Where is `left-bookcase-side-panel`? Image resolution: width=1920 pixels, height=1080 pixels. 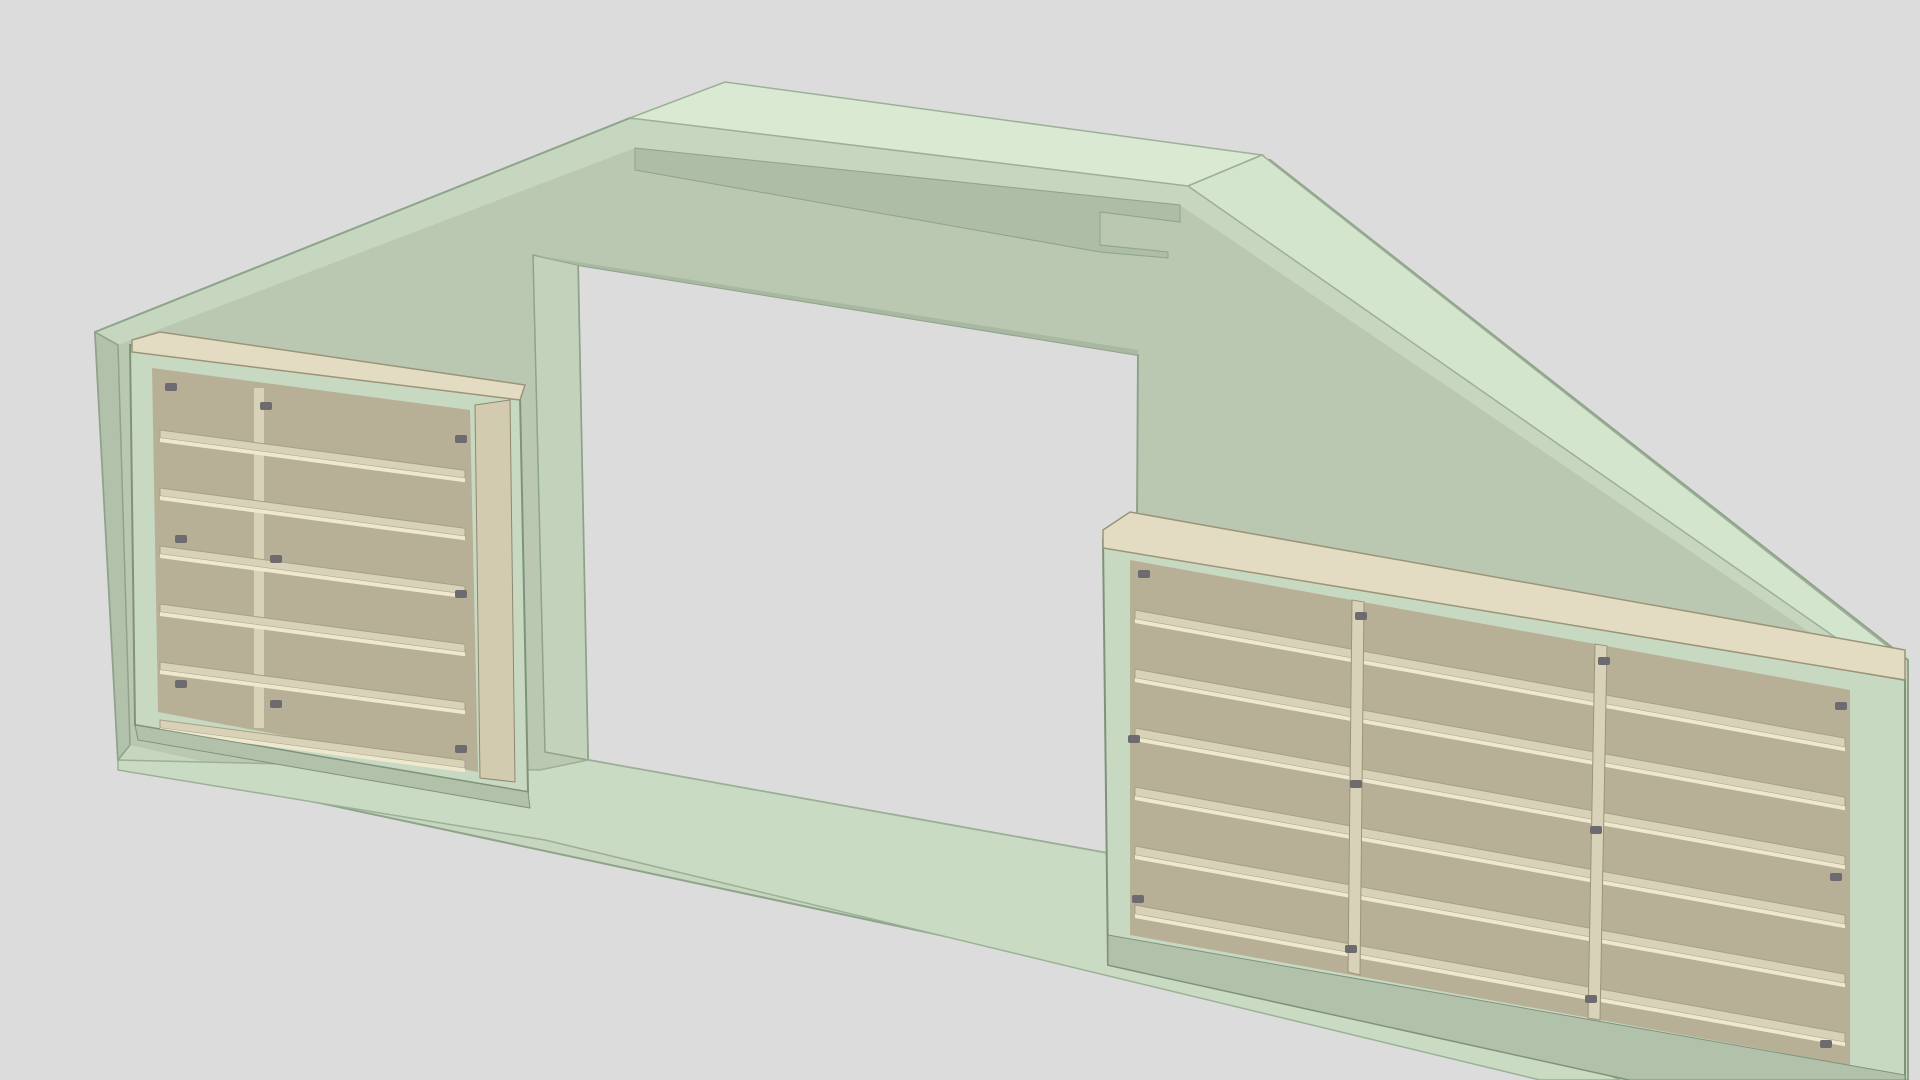
left-bookcase-side-panel is located at coordinates (495, 591).